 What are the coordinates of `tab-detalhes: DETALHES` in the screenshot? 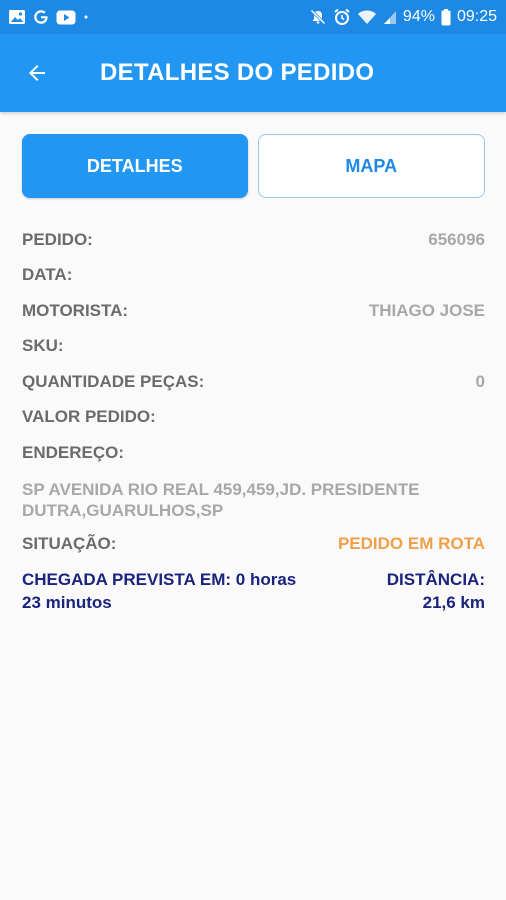 It's located at (135, 166).